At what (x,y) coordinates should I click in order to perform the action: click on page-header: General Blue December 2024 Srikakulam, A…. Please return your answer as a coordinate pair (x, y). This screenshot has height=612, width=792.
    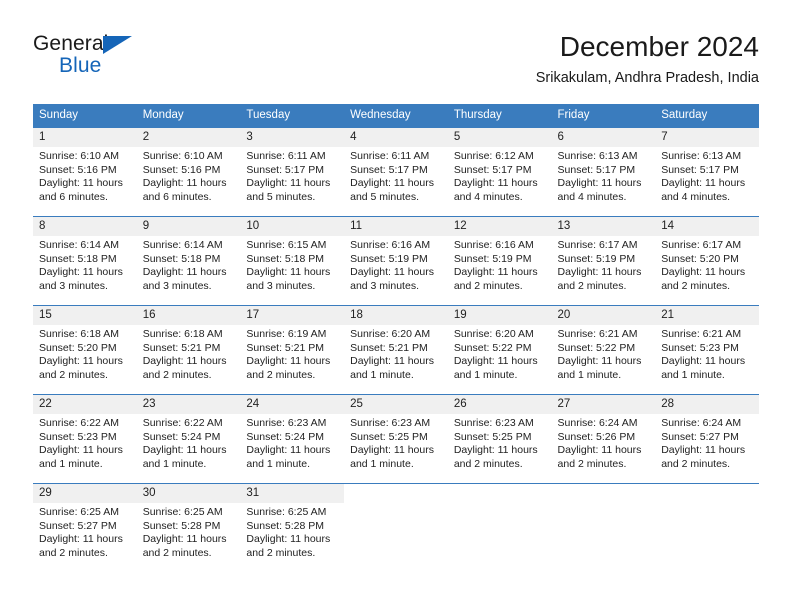
    Looking at the image, I should click on (396, 61).